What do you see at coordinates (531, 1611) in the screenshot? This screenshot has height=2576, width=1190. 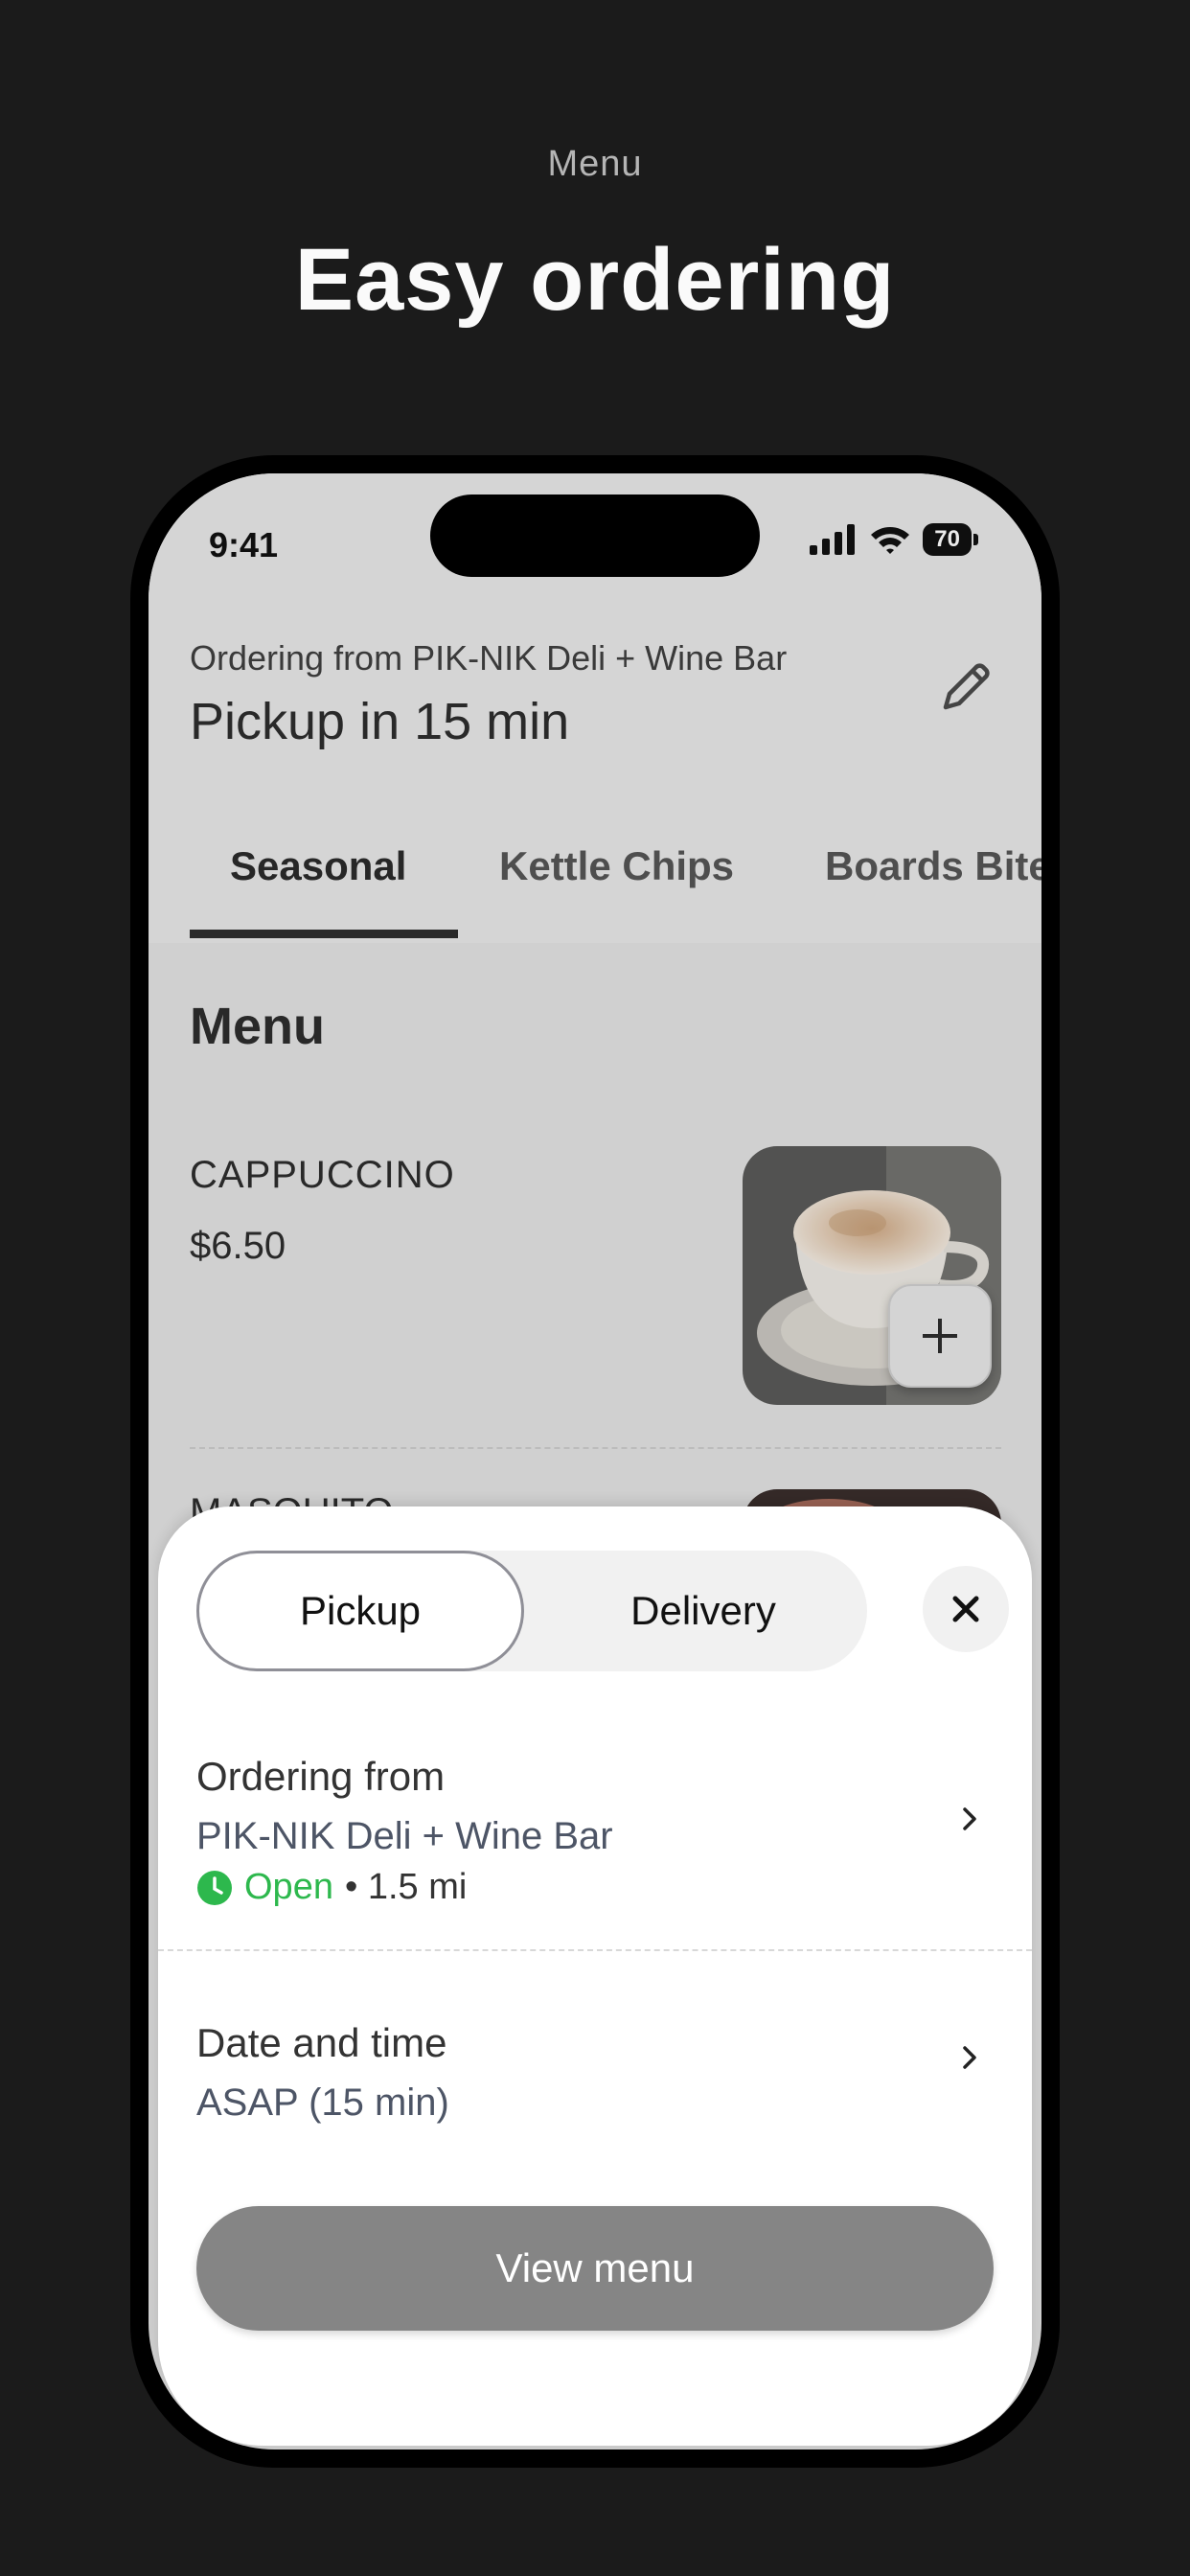 I see `fulfillment-toggle: Pickup Delivery` at bounding box center [531, 1611].